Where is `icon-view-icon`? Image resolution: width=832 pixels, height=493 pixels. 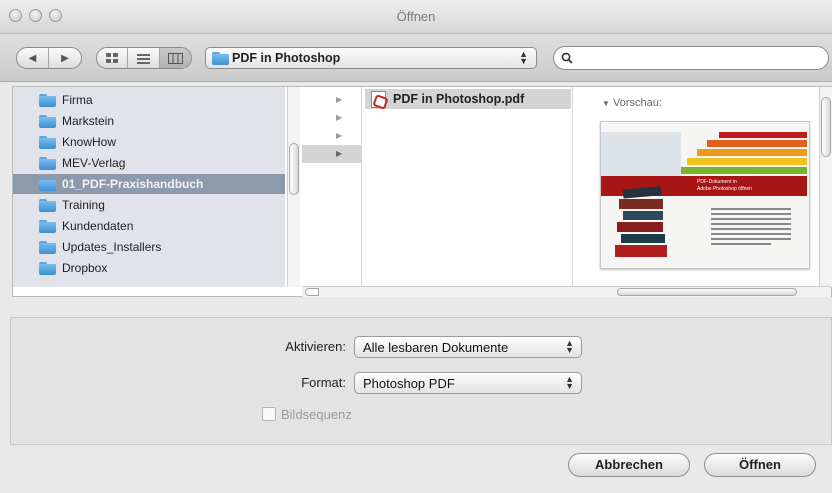 icon-view-icon is located at coordinates (111, 57).